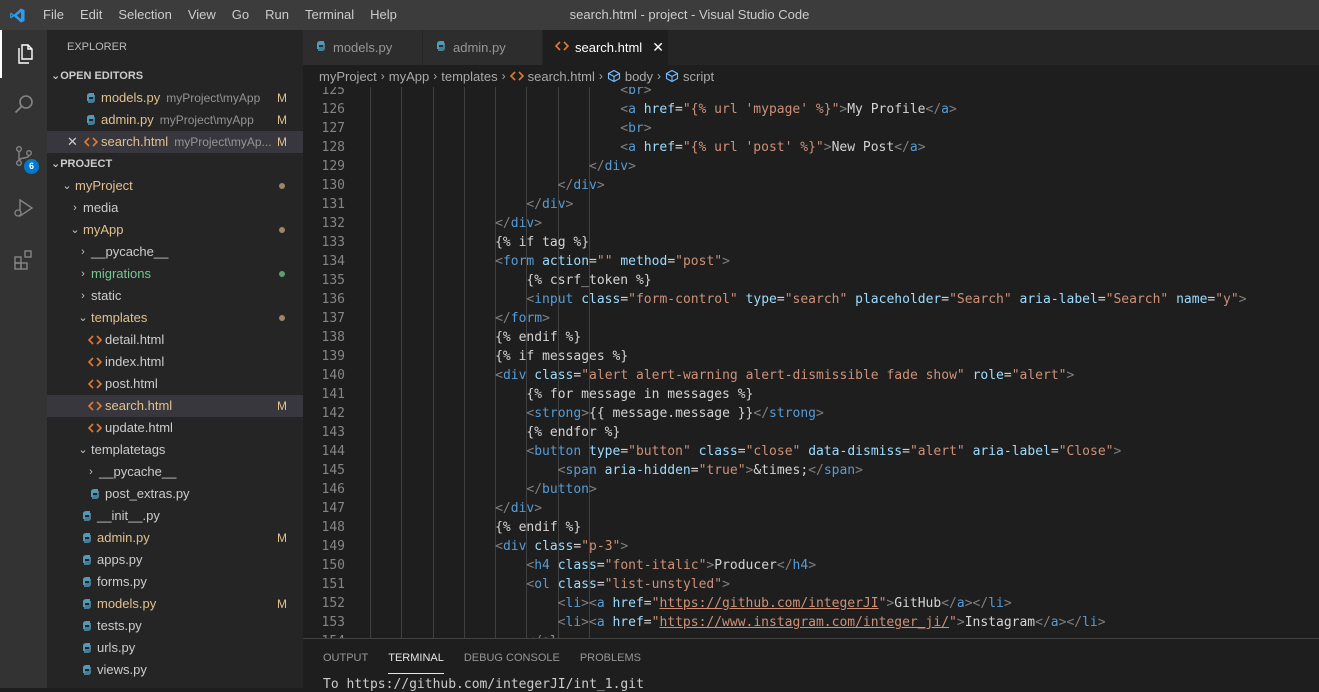 This screenshot has height=692, width=1319. I want to click on open-editor-path: myProject\myApp, so click(206, 120).